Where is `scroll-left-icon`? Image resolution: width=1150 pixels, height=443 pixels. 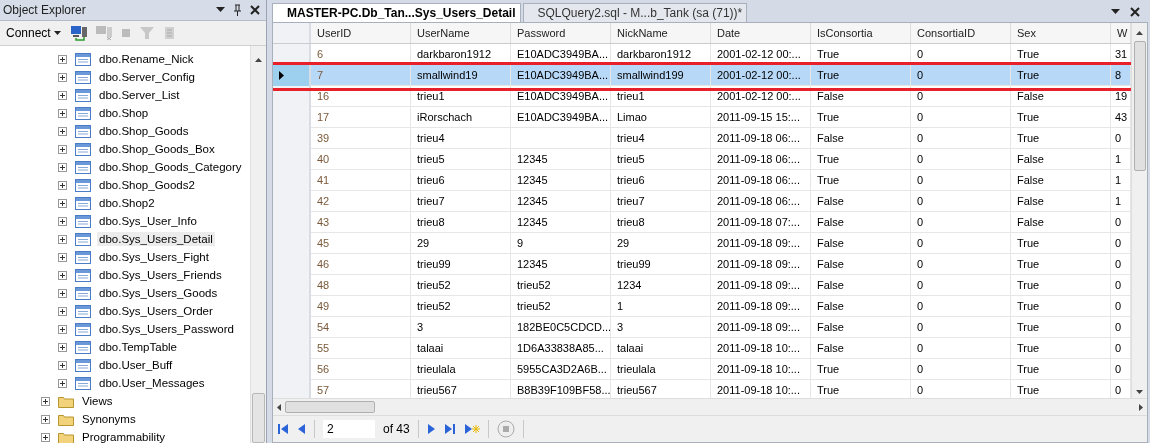
scroll-left-icon is located at coordinates (279, 407).